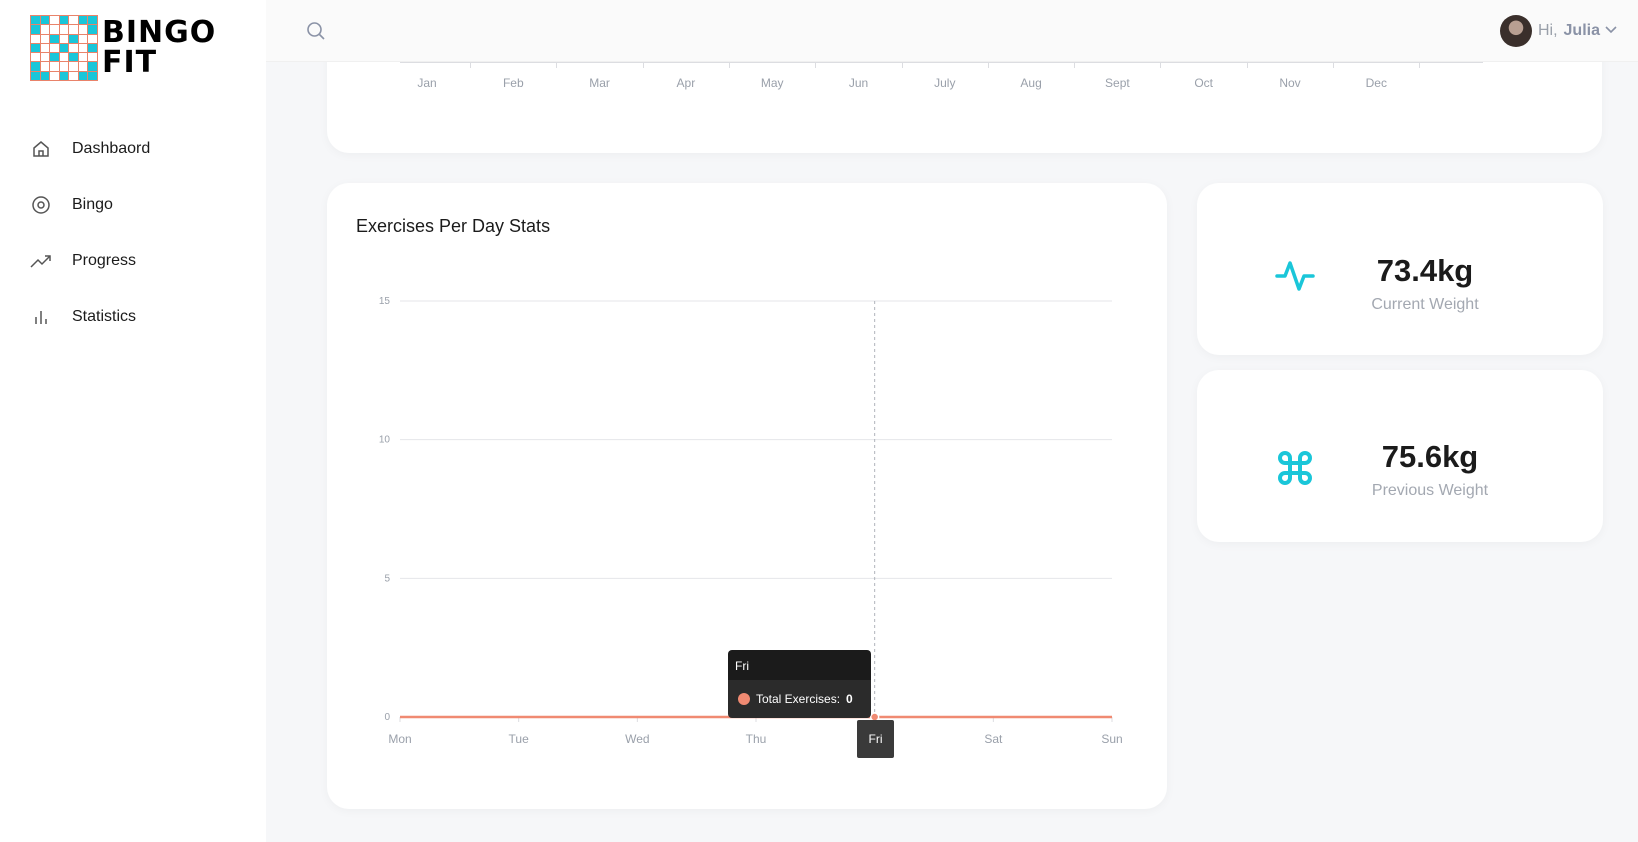 This screenshot has width=1638, height=842. Describe the element at coordinates (513, 83) in the screenshot. I see `month-tick-label: Feb` at that location.